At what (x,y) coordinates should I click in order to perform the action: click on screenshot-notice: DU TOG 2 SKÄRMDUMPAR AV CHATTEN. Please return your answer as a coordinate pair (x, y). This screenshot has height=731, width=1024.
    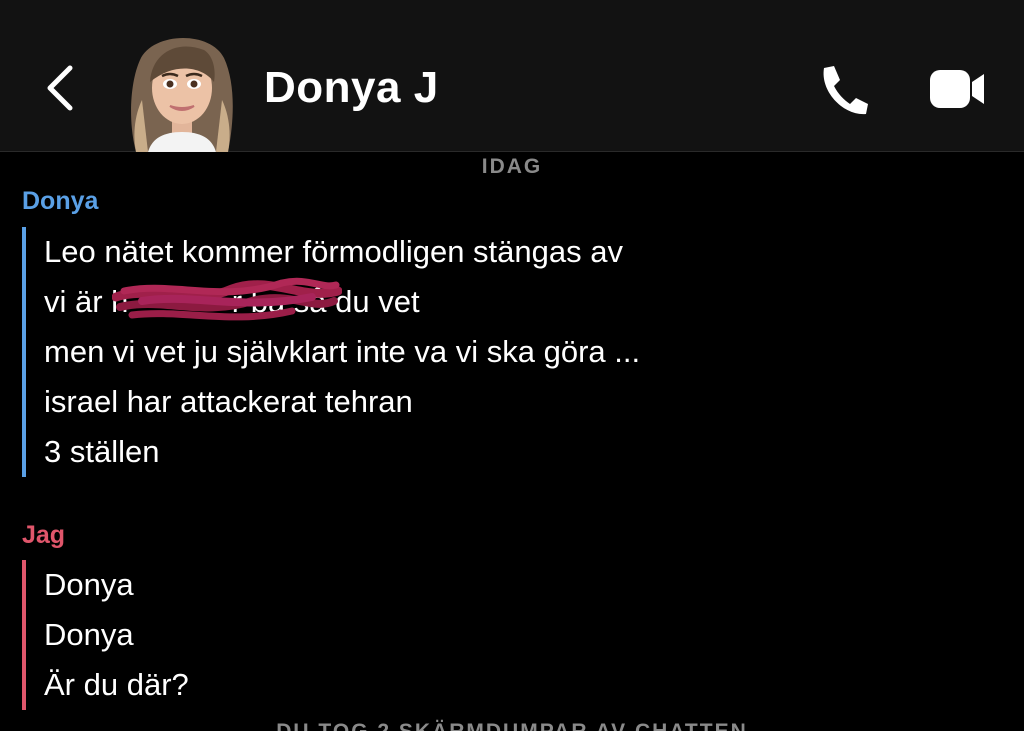
    Looking at the image, I should click on (512, 724).